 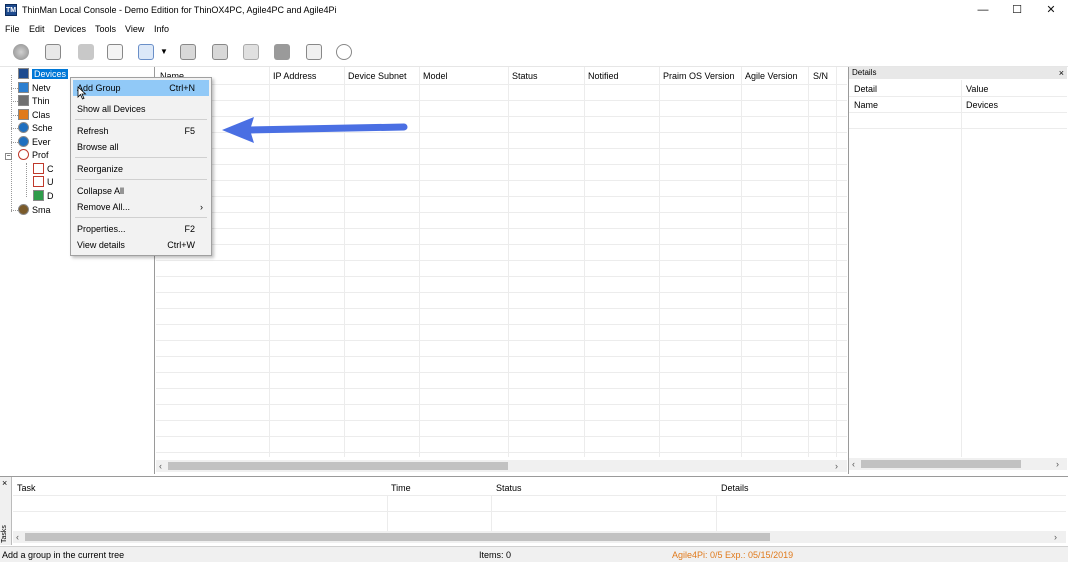 What do you see at coordinates (161, 29) in the screenshot?
I see `menu-info: Info` at bounding box center [161, 29].